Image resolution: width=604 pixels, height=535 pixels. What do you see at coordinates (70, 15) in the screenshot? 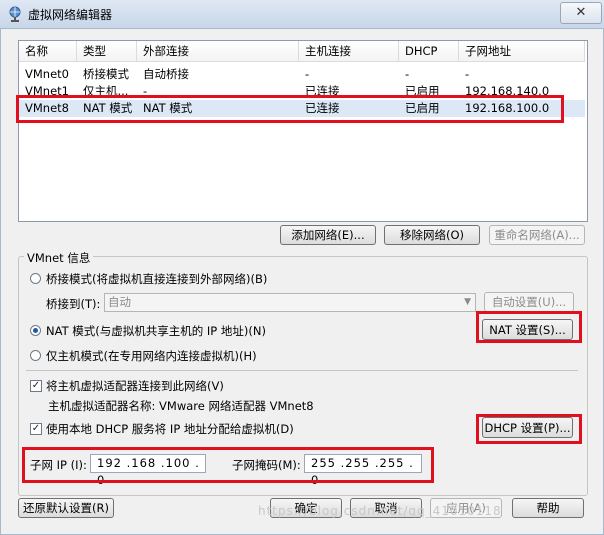
I see `window-title: 虚拟网络编辑器` at bounding box center [70, 15].